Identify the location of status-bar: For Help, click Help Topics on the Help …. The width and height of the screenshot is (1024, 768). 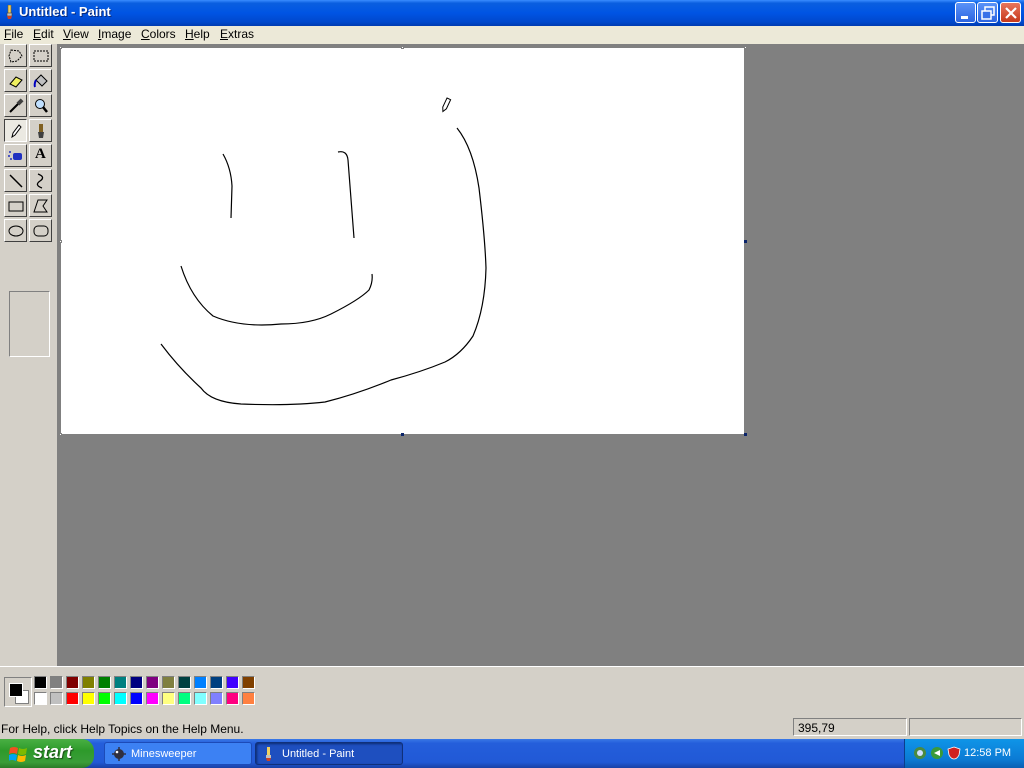
(512, 726).